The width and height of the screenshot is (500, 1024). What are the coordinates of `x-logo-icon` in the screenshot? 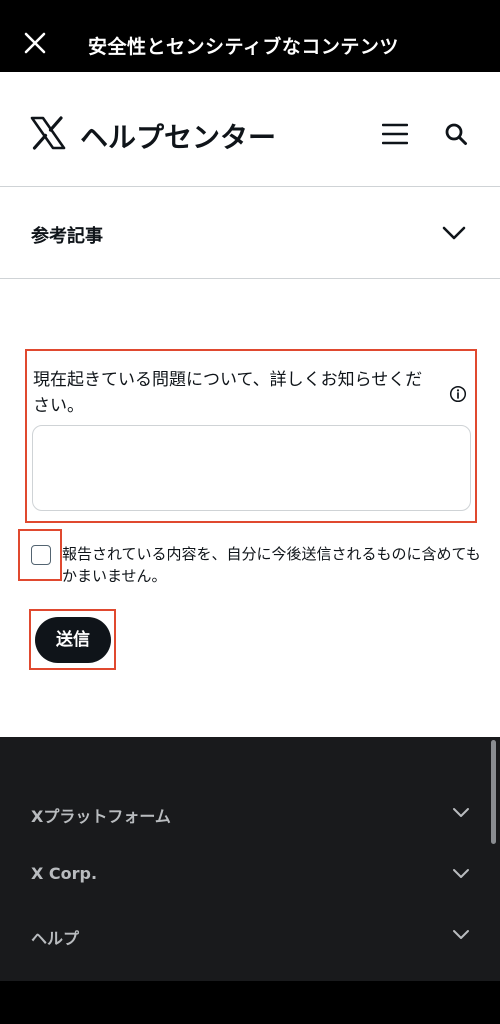 It's located at (48, 133).